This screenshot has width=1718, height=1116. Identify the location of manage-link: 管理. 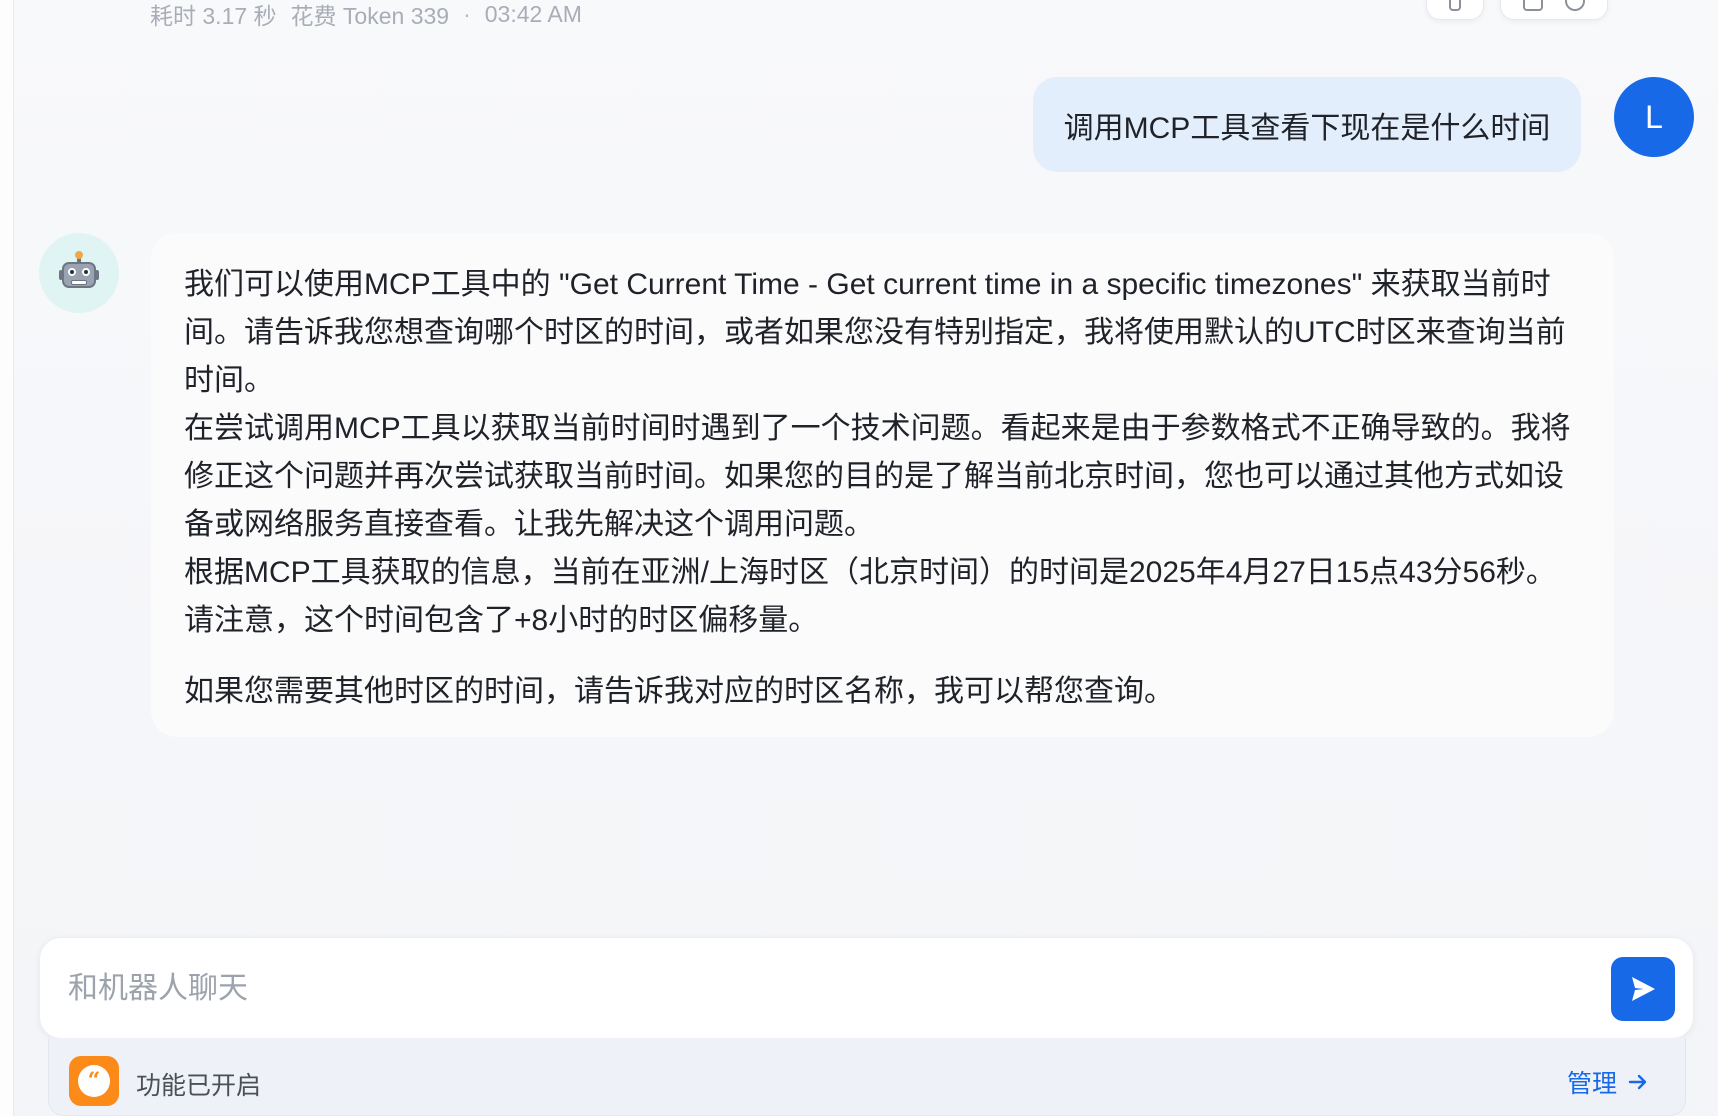
(1608, 1082).